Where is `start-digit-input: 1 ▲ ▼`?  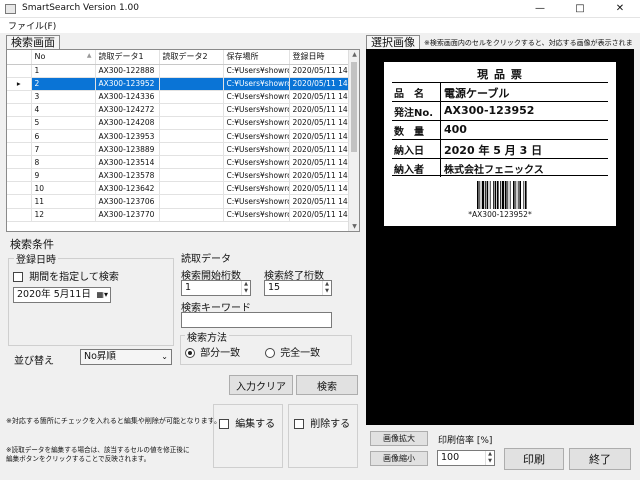
start-digit-input: 1 ▲ ▼ is located at coordinates (216, 288).